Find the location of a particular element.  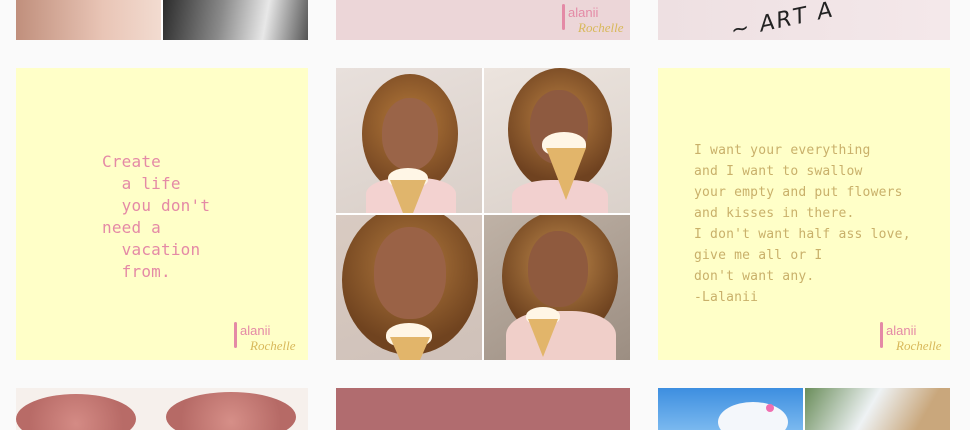

post-blush-graphic: alanii Rochelle is located at coordinates (483, 20).